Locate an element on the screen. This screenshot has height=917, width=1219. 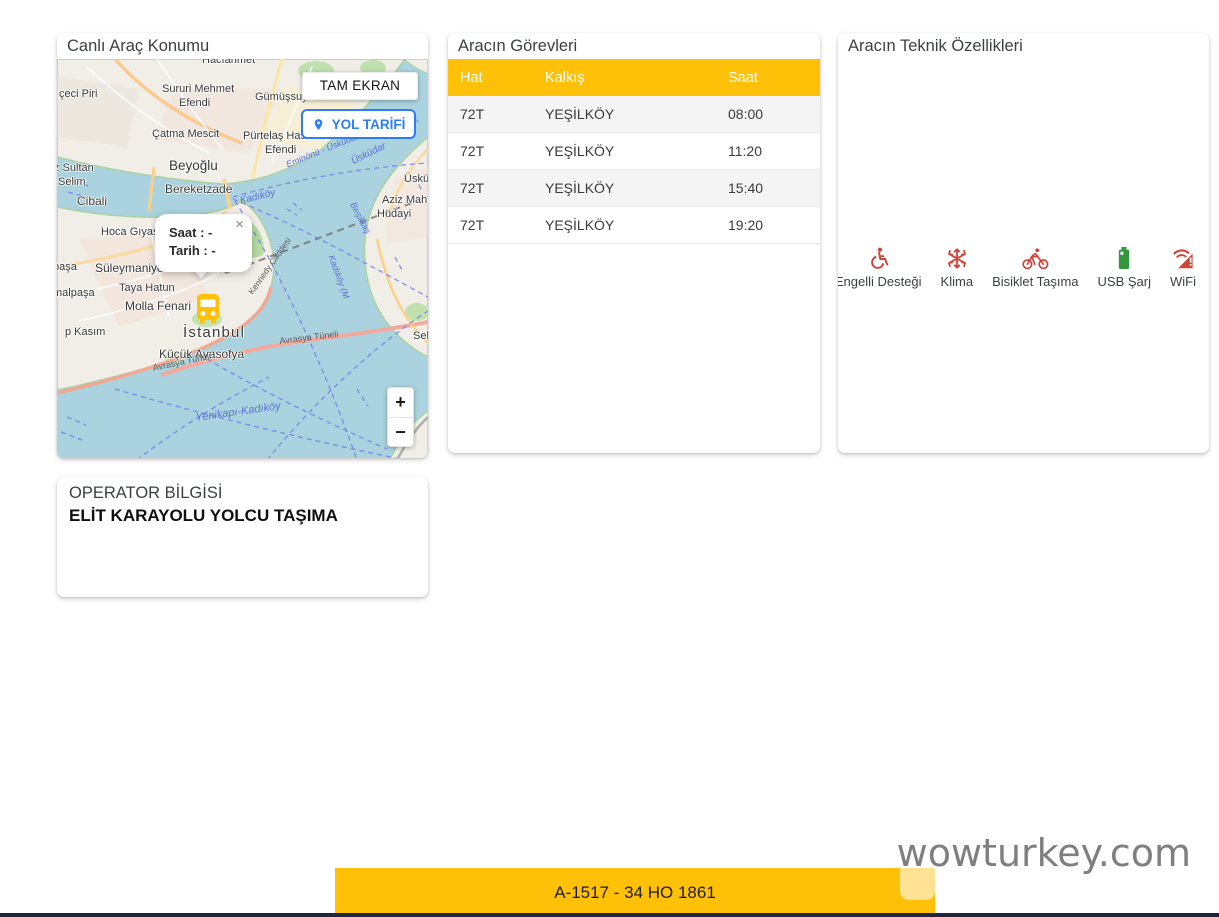
spec-label: WiFi is located at coordinates (1183, 281).